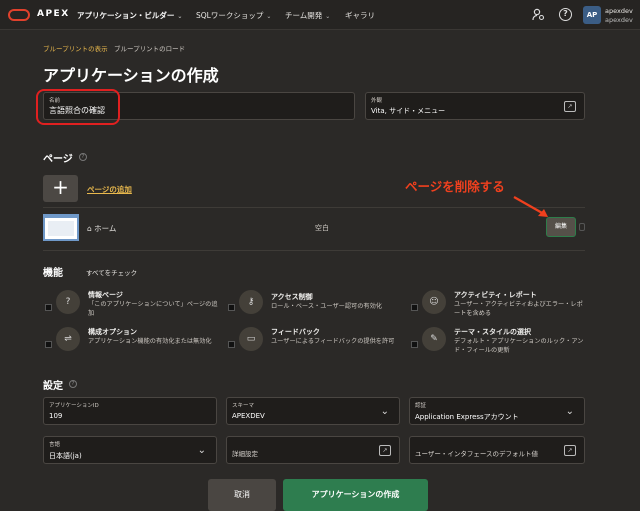 This screenshot has height=511, width=640. I want to click on nav-gallery: ギャラリ, so click(360, 15).